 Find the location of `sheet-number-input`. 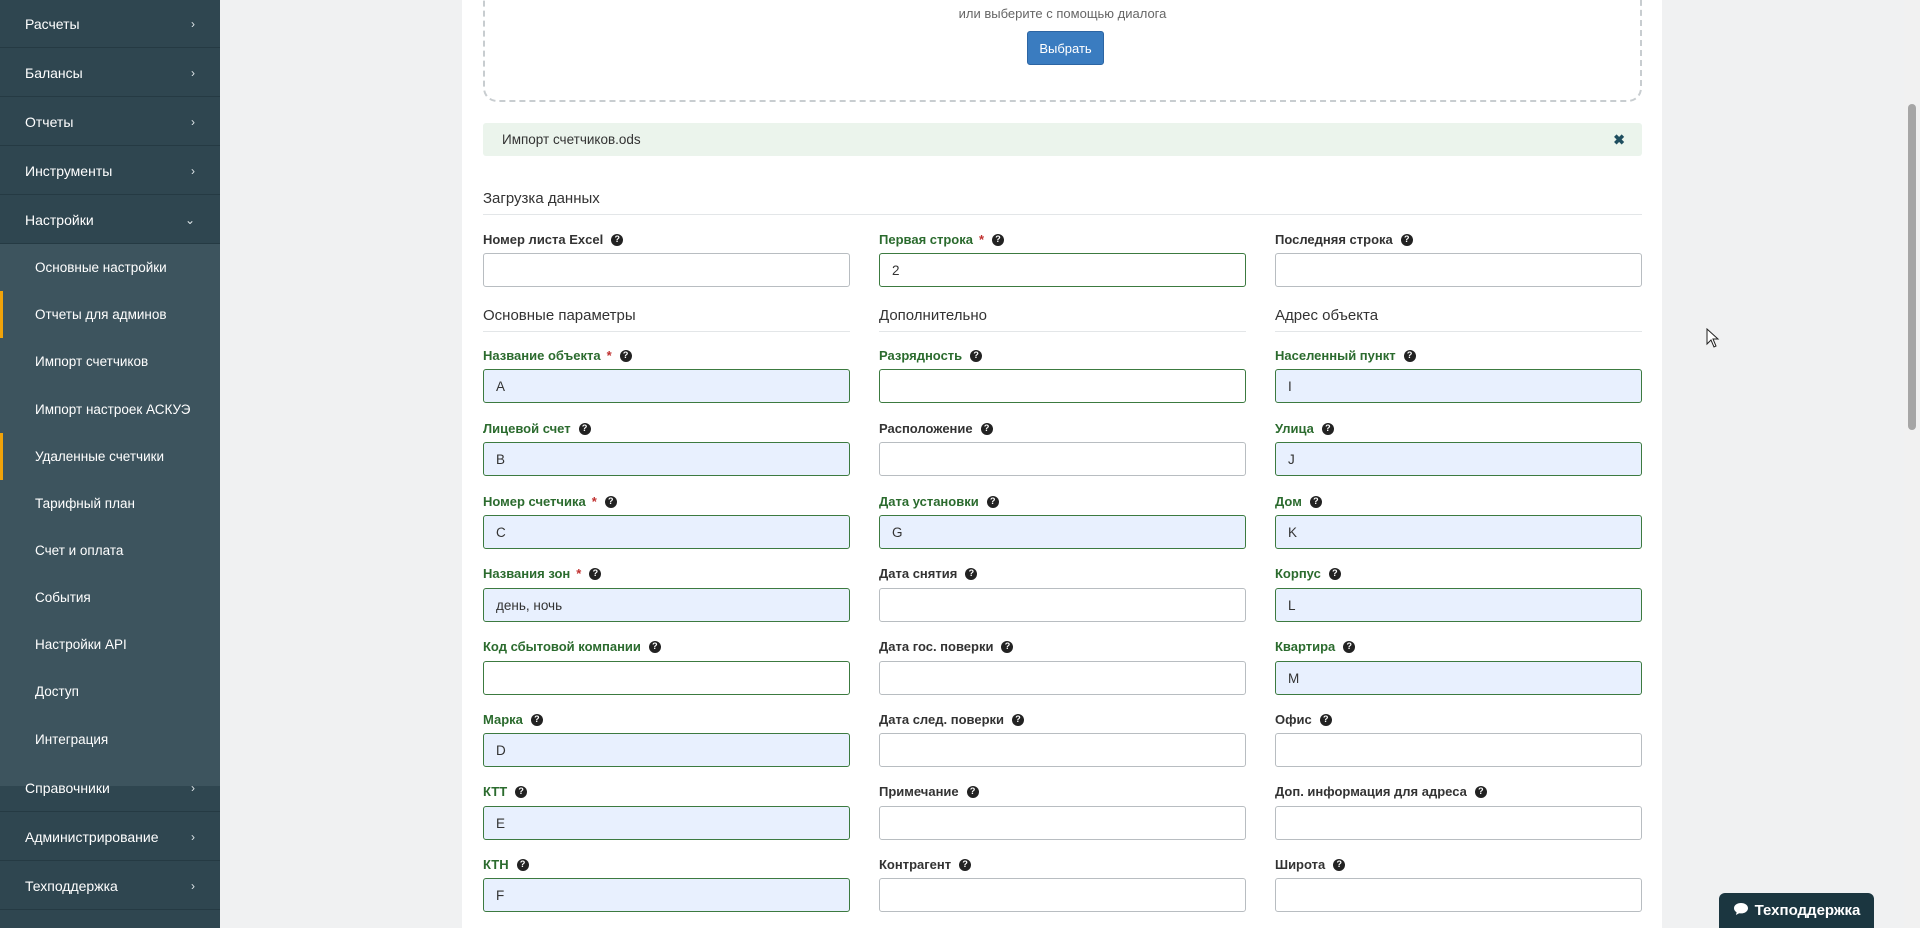

sheet-number-input is located at coordinates (666, 270).